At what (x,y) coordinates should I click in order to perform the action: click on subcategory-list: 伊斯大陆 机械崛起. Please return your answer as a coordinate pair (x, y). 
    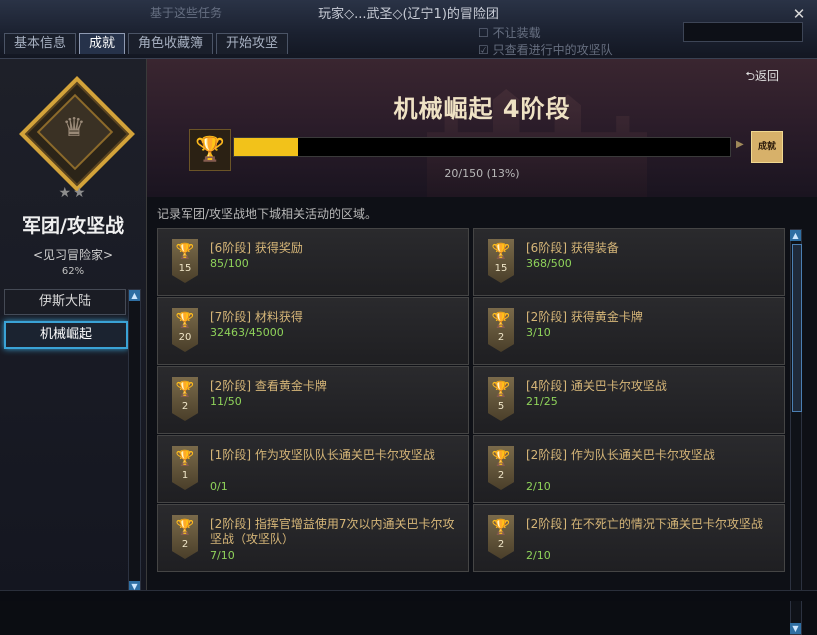
    Looking at the image, I should click on (66, 322).